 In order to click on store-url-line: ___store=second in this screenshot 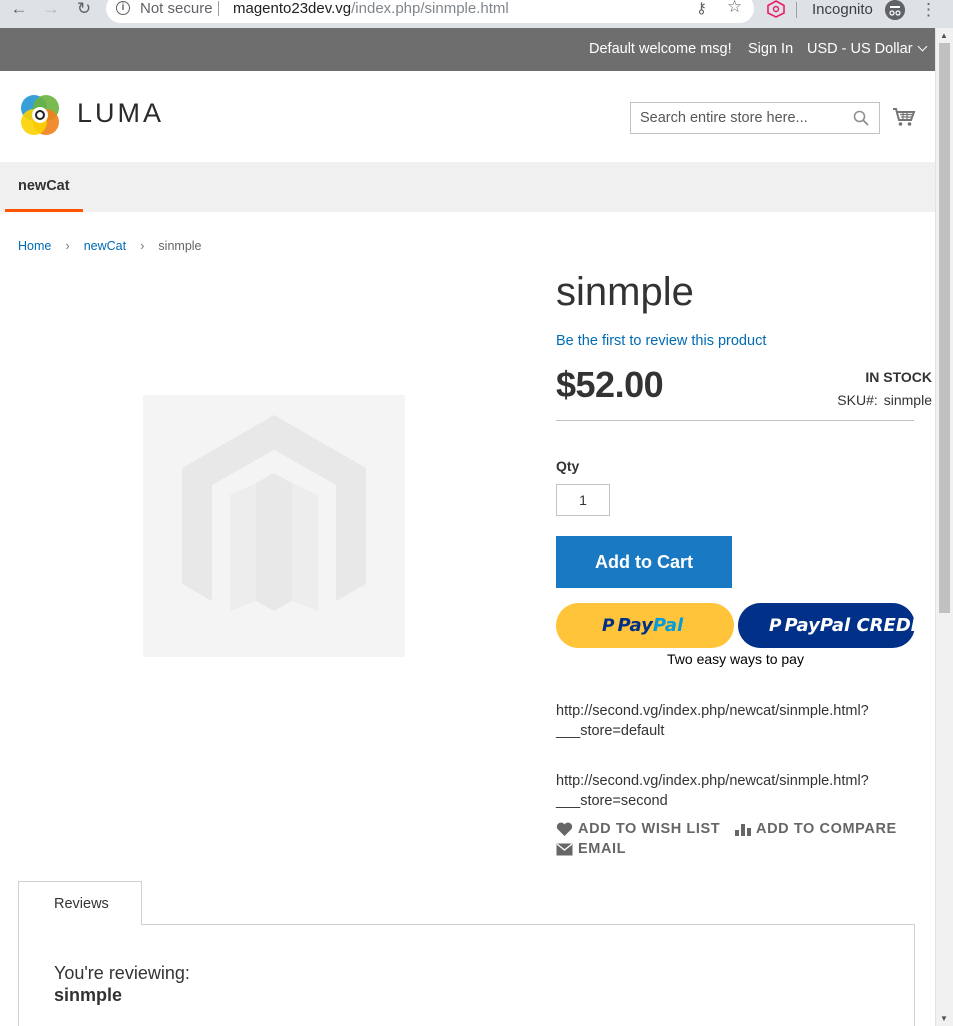, I will do `click(612, 801)`.